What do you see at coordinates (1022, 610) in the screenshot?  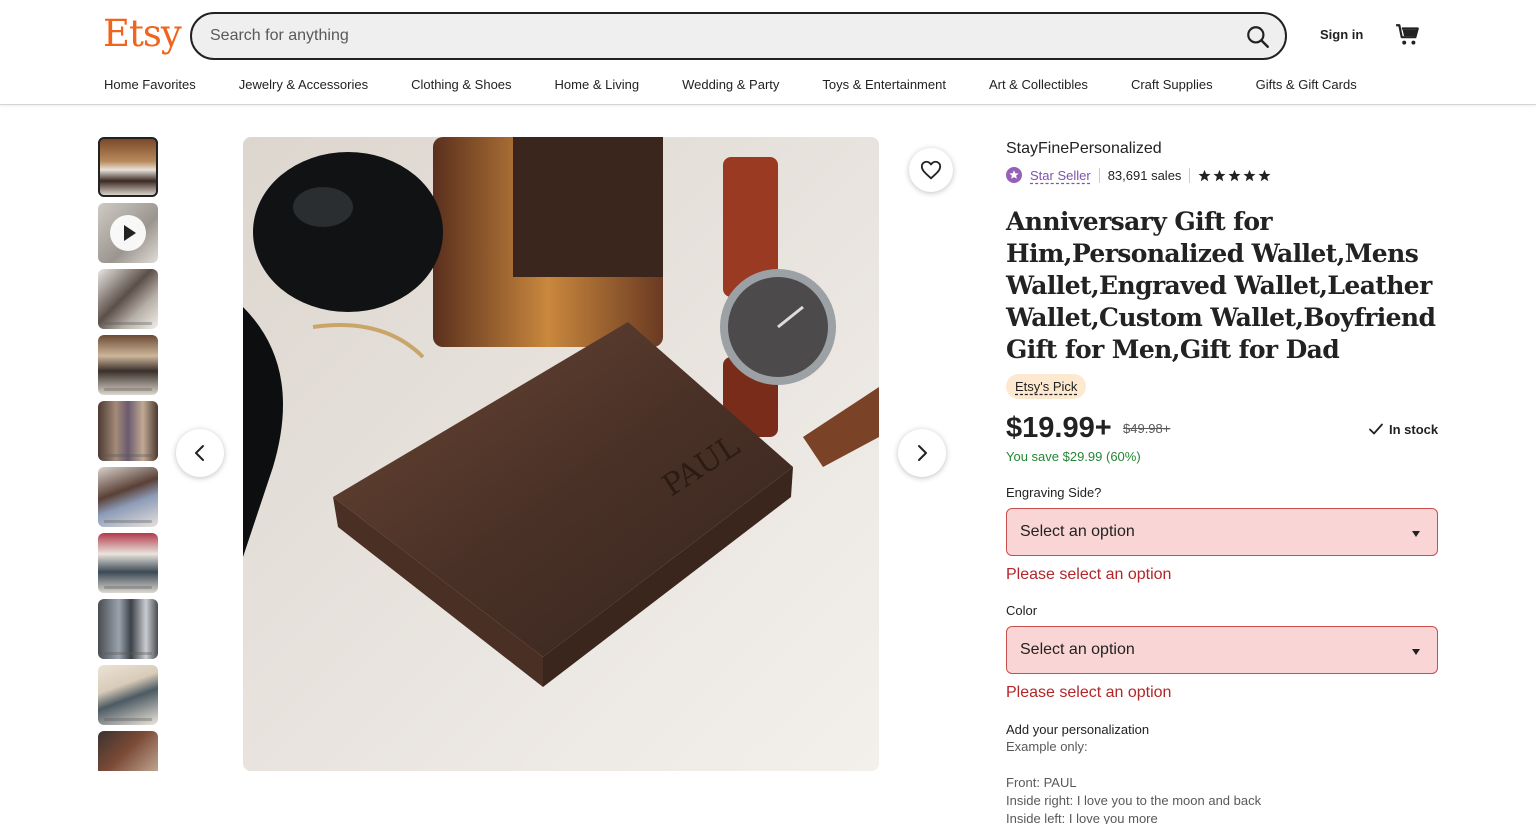 I see `color-label: Color` at bounding box center [1022, 610].